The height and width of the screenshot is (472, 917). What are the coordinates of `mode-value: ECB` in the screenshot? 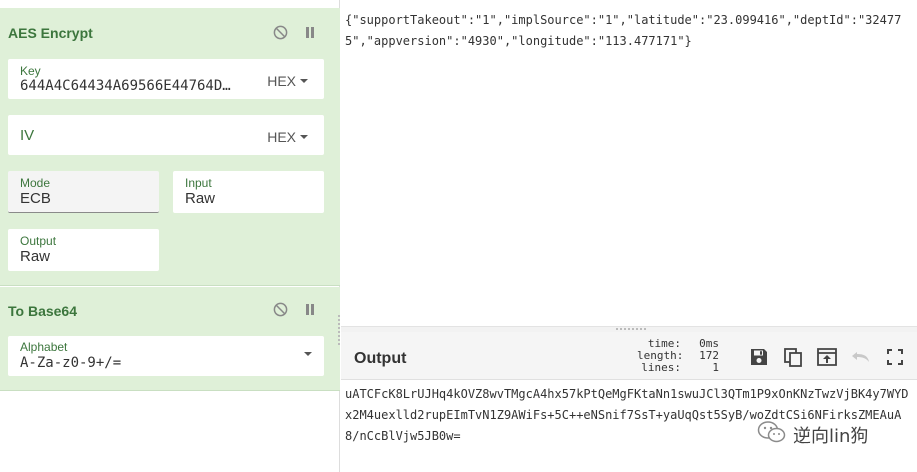 It's located at (35, 198).